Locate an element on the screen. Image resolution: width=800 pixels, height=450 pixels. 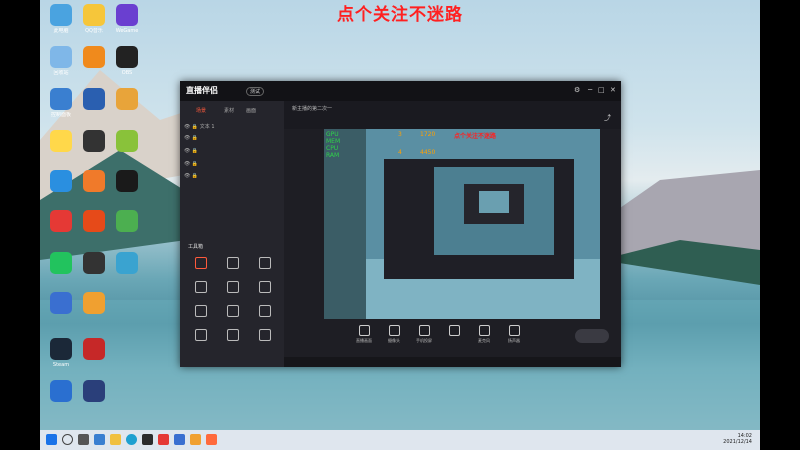
app-logo: 直播伴侣 is located at coordinates (202, 90).